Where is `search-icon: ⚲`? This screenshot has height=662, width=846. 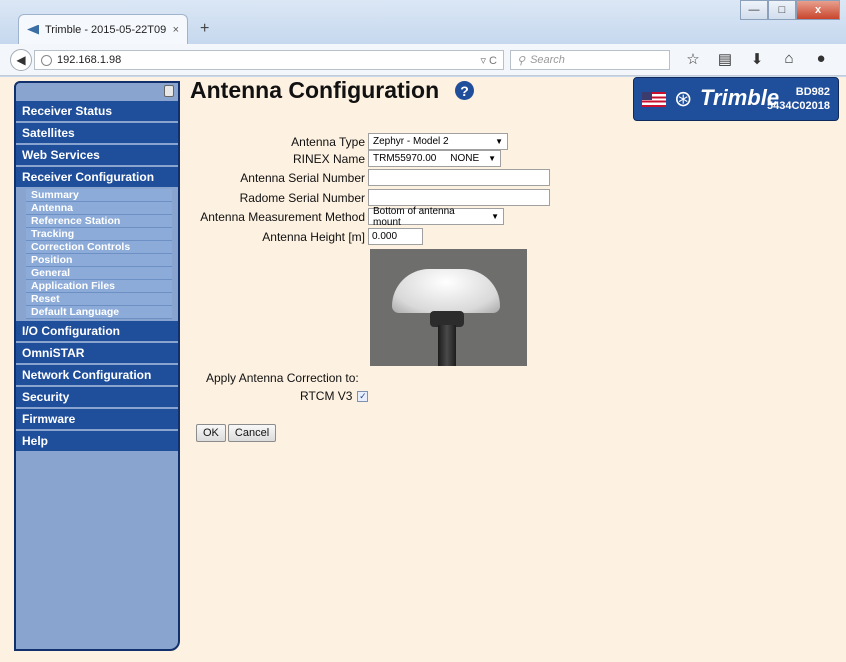 search-icon: ⚲ is located at coordinates (521, 60).